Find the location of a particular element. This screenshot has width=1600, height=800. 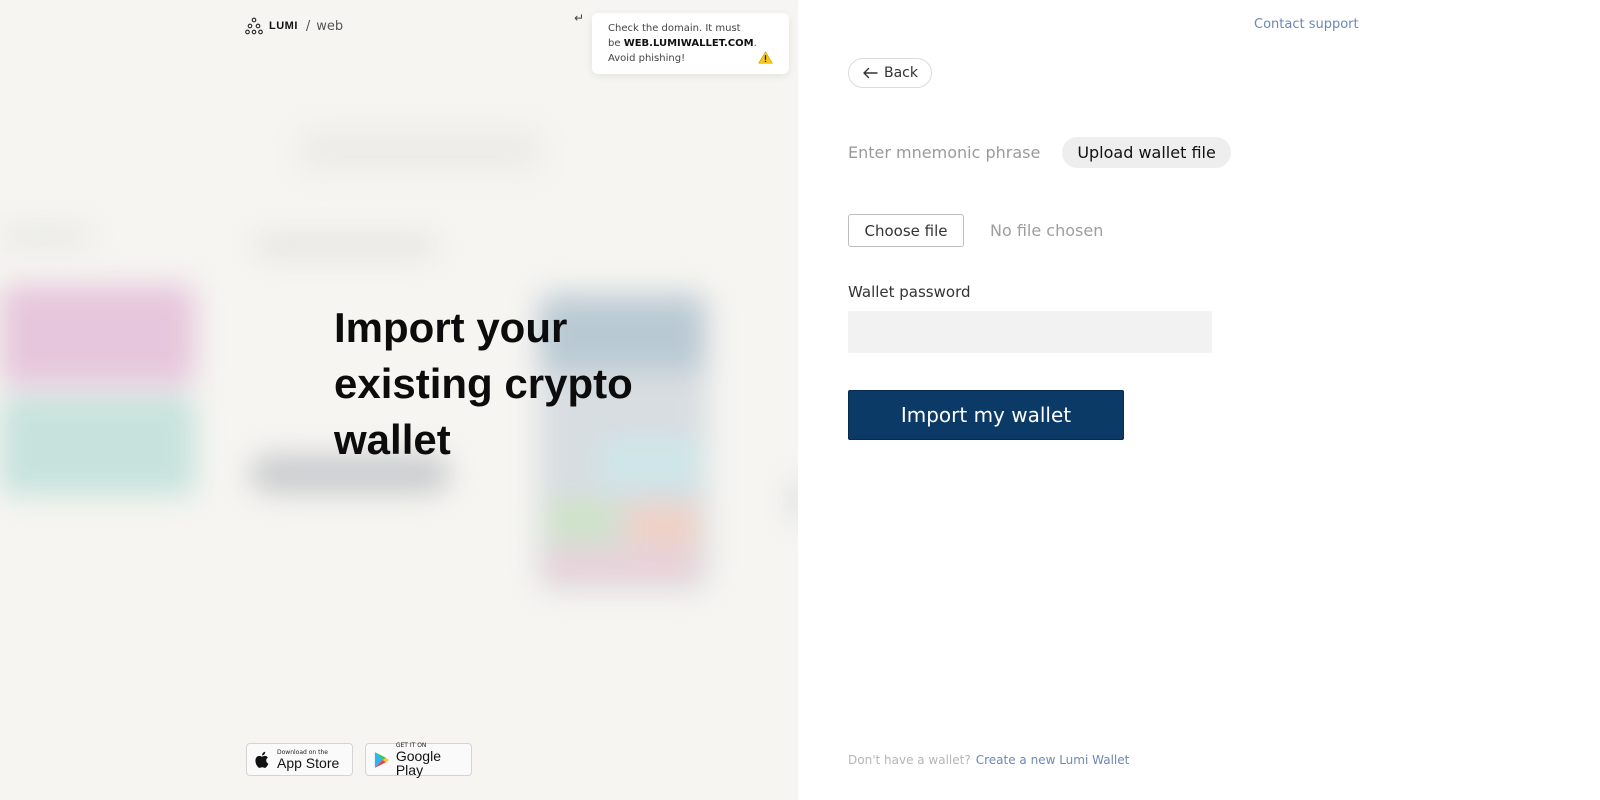

warning-line-2: be WEB.LUMIWALLET.COM. is located at coordinates (682, 43).